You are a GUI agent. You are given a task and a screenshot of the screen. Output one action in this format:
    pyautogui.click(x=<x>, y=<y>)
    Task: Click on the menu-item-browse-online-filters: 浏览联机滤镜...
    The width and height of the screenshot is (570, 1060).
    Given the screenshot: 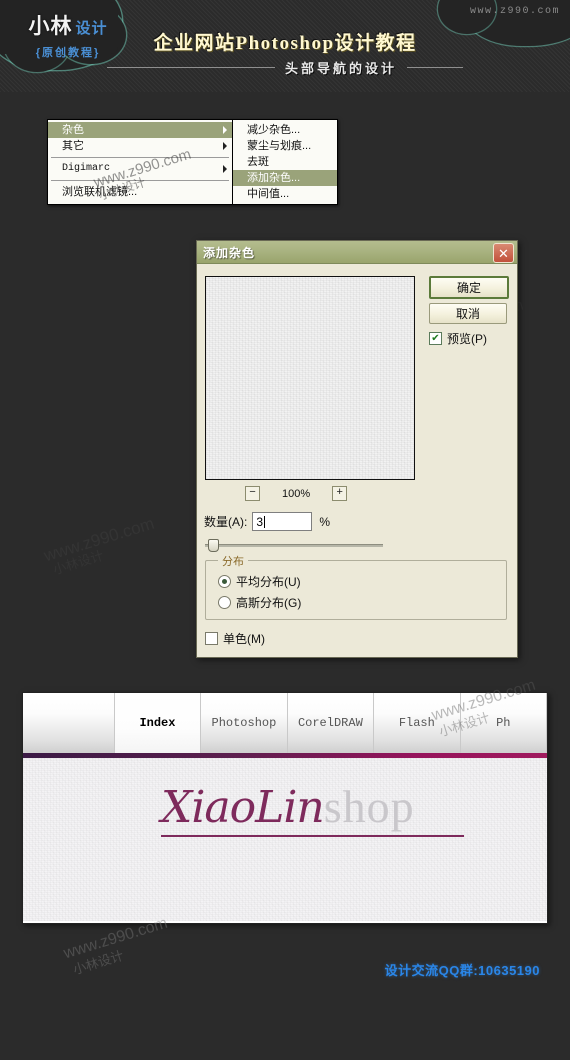 What is the action you would take?
    pyautogui.click(x=140, y=192)
    